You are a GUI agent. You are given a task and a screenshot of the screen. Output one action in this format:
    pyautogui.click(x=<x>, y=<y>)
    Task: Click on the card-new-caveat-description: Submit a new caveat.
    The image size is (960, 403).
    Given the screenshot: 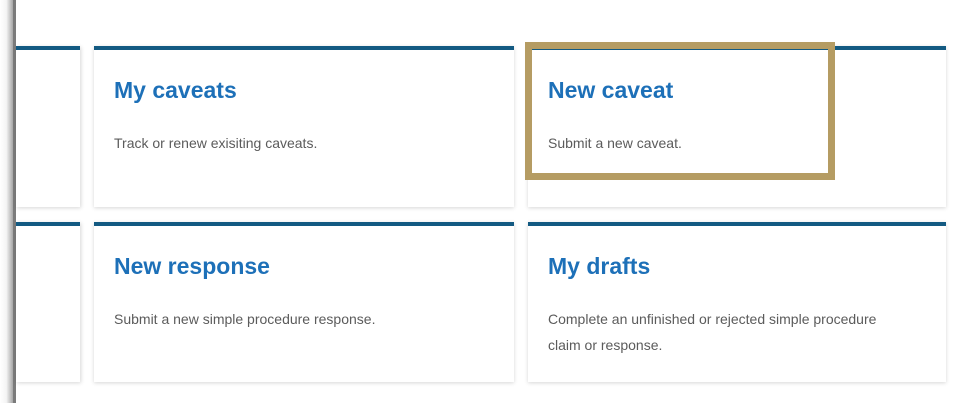 What is the action you would take?
    pyautogui.click(x=615, y=143)
    